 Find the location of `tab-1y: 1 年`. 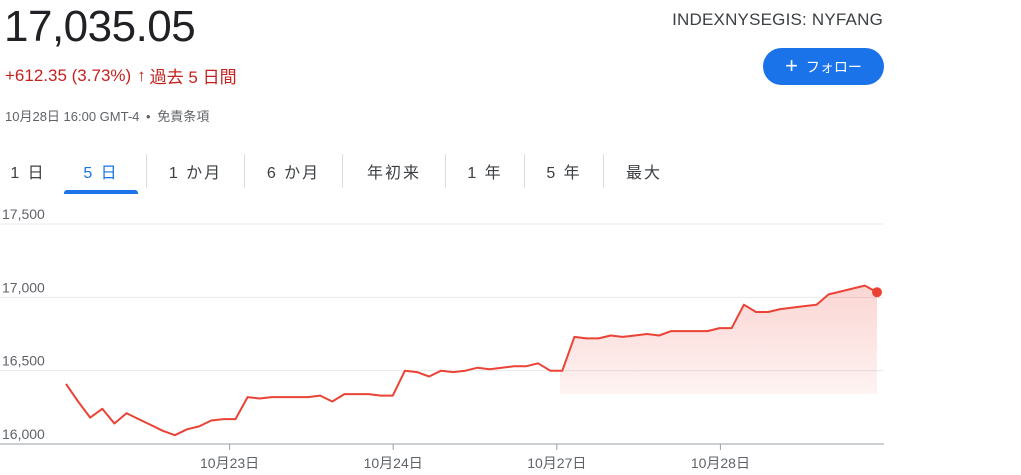

tab-1y: 1 年 is located at coordinates (485, 171).